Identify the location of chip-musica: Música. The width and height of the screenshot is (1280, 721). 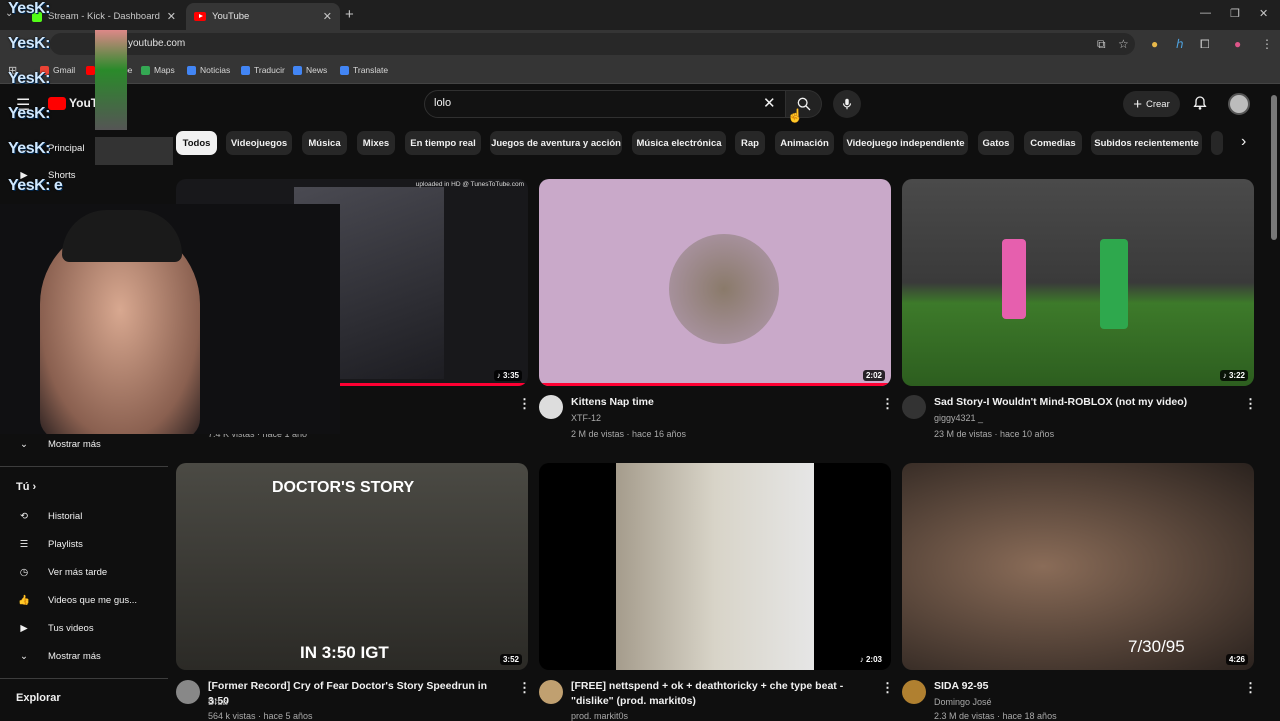
(324, 143).